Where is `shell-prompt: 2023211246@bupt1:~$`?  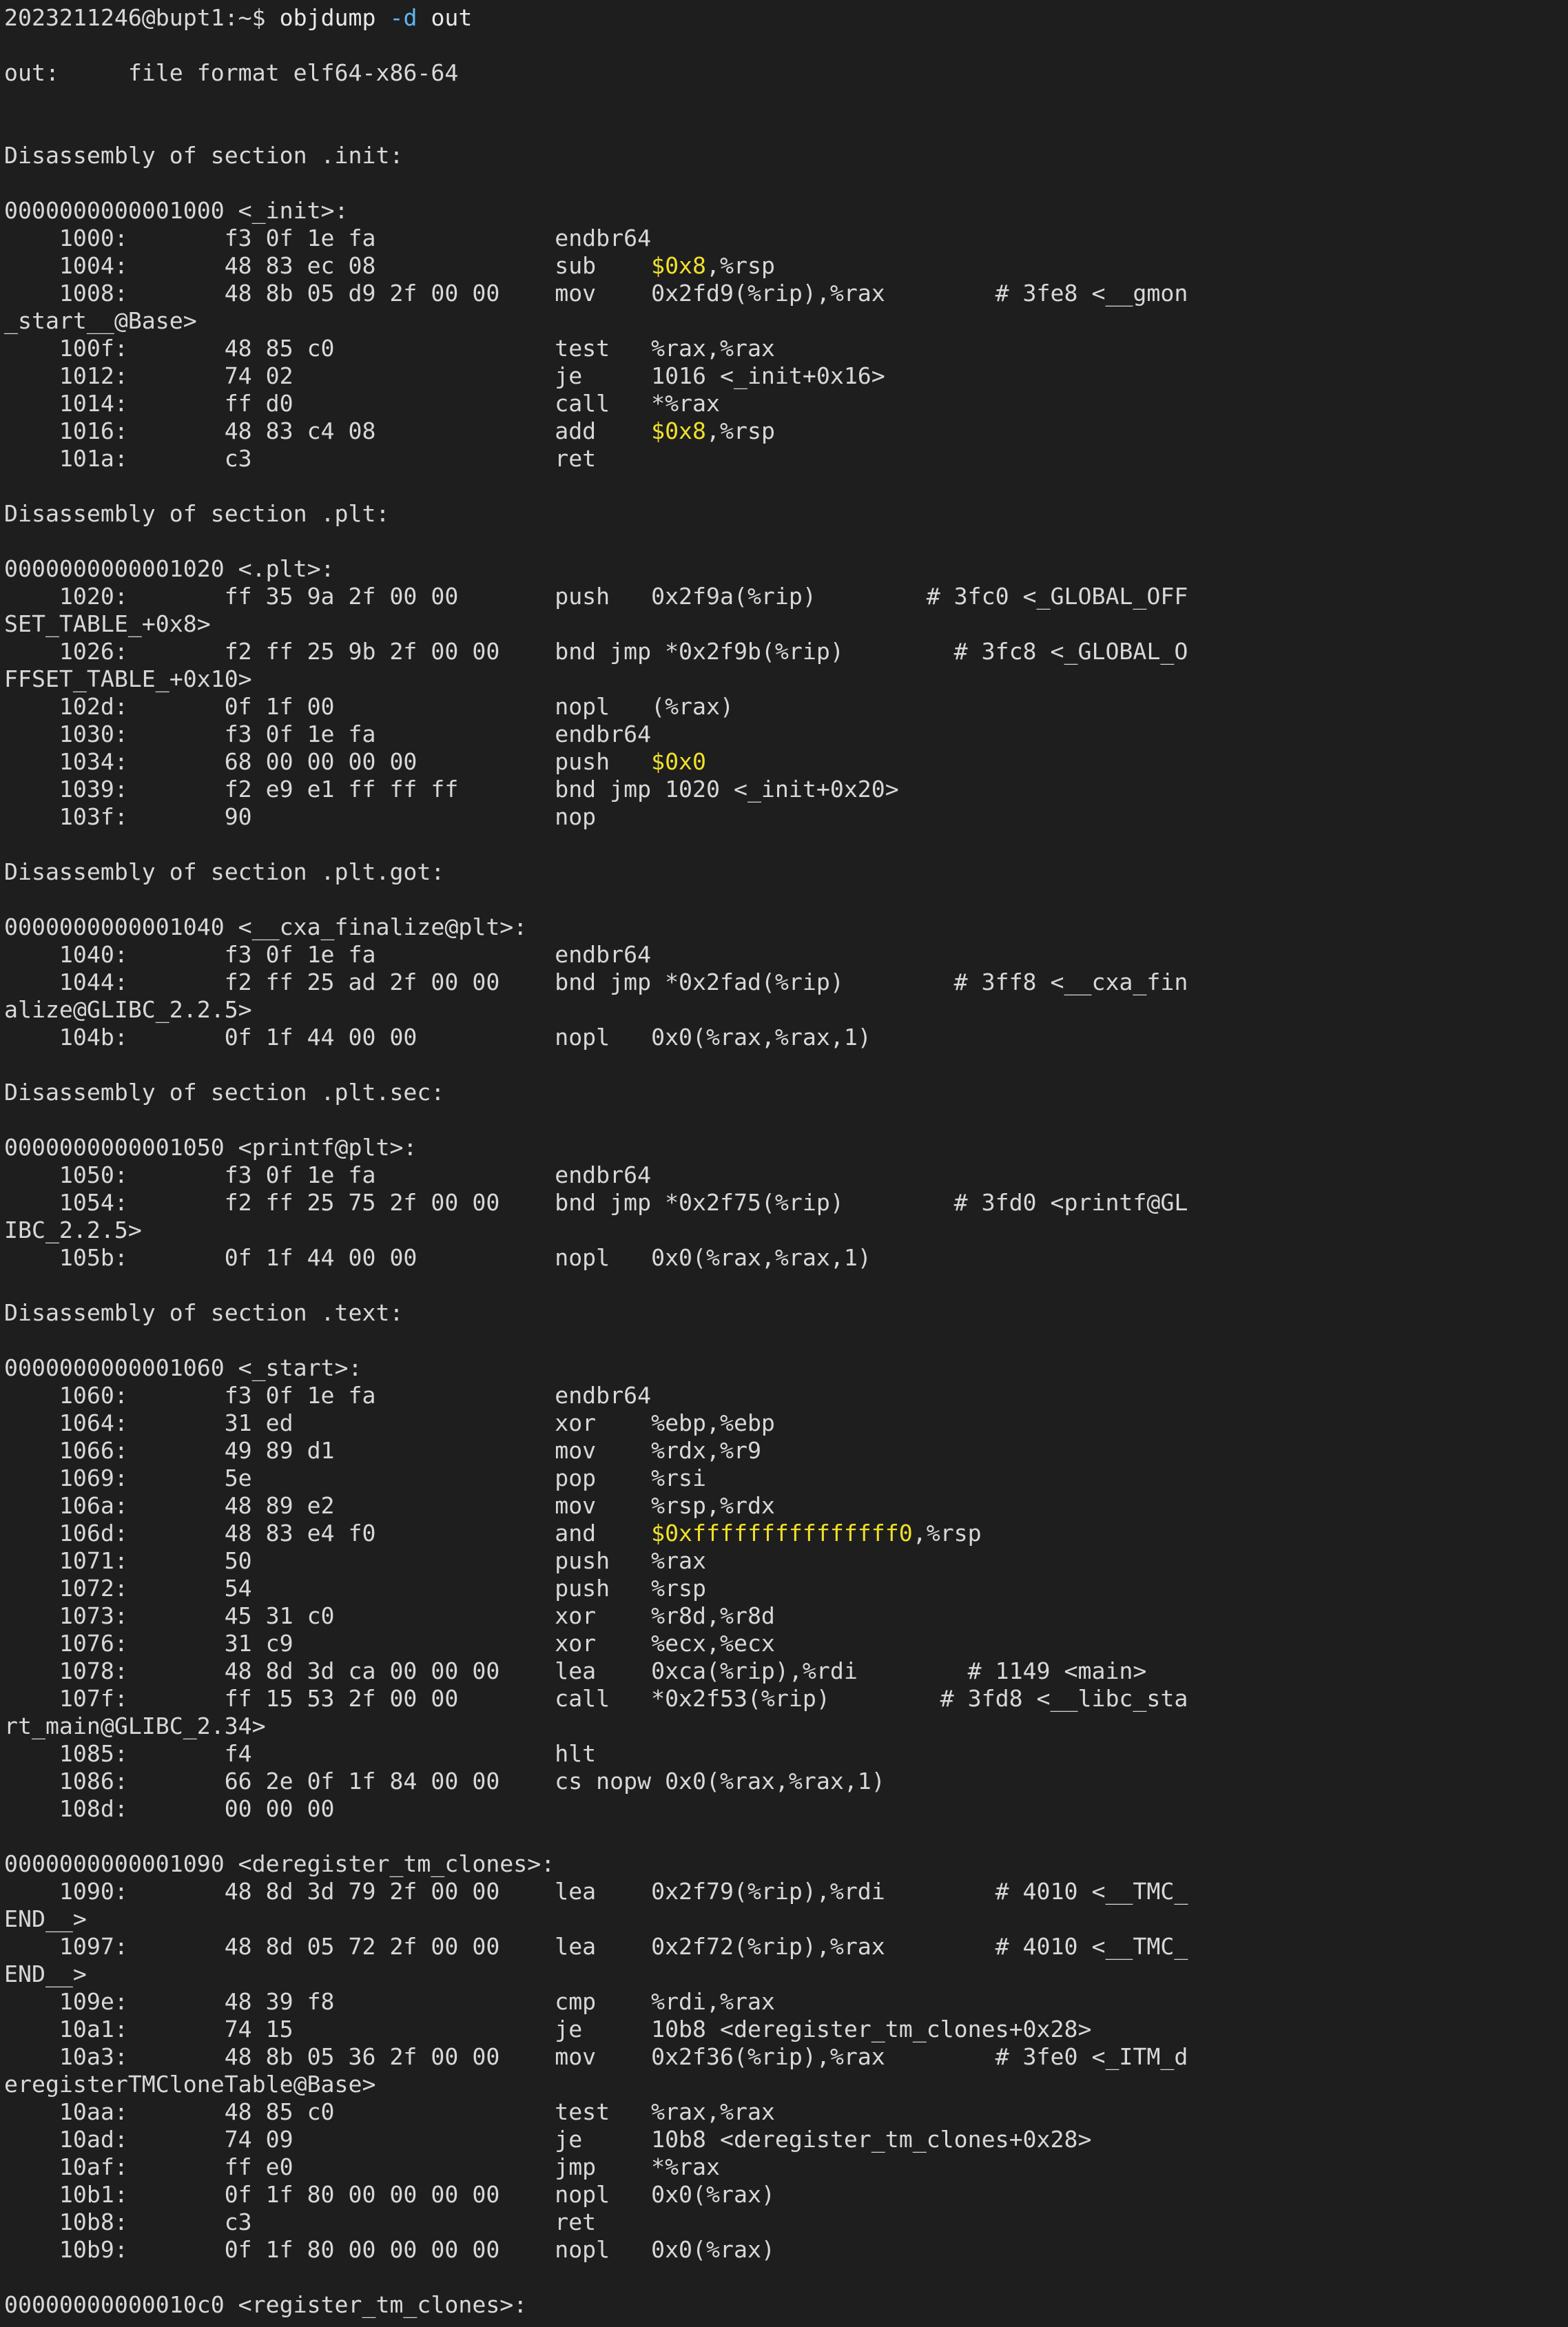 shell-prompt: 2023211246@bupt1:~$ is located at coordinates (142, 17).